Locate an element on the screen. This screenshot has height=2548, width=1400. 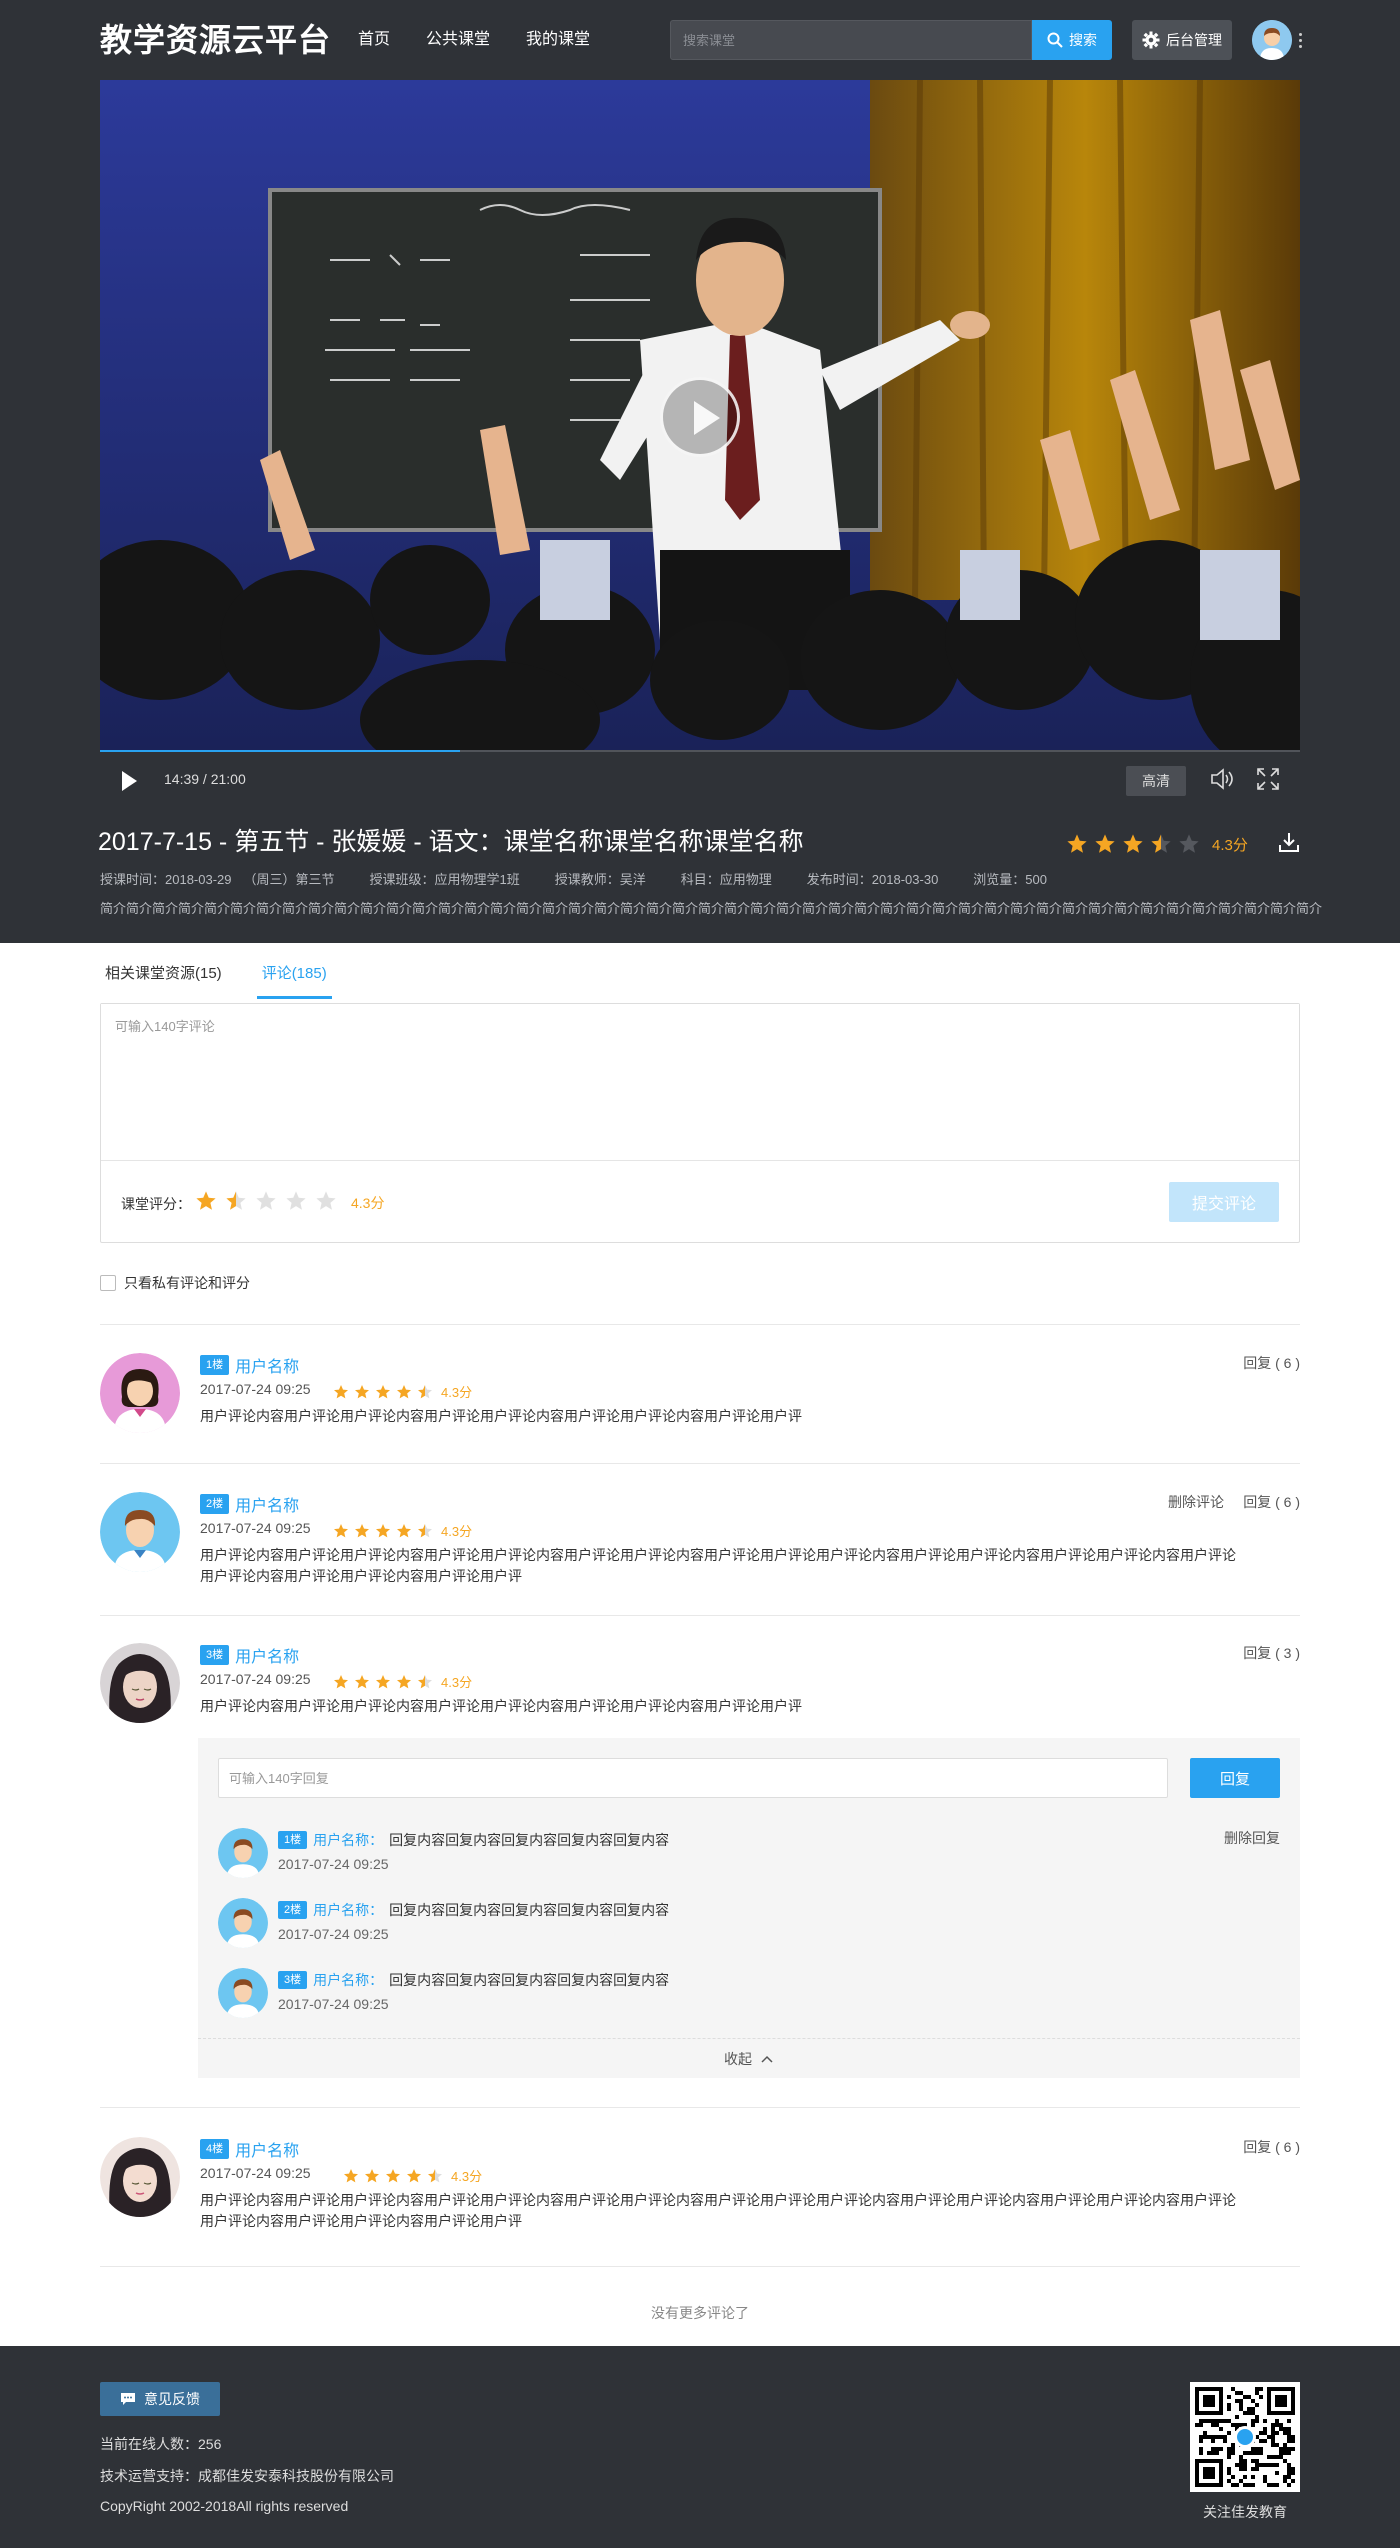
qr-code is located at coordinates (1245, 2437).